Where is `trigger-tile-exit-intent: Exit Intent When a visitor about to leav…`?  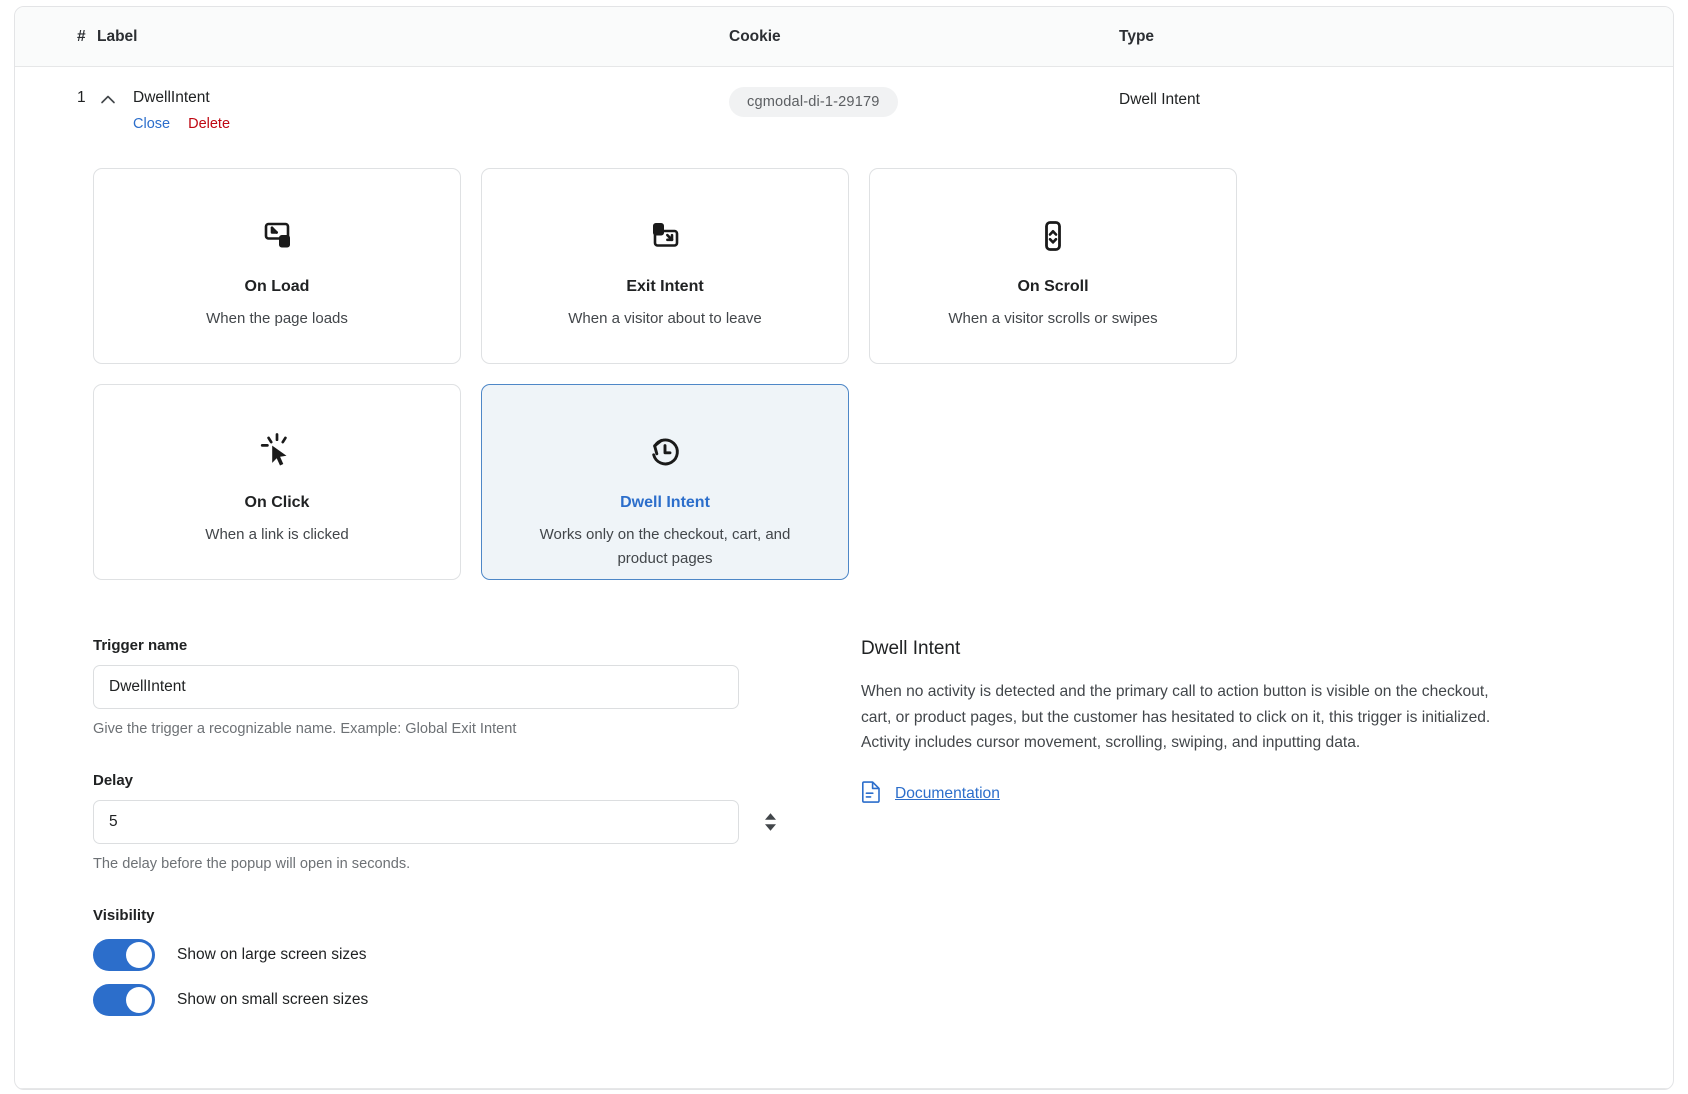 trigger-tile-exit-intent: Exit Intent When a visitor about to leav… is located at coordinates (665, 266).